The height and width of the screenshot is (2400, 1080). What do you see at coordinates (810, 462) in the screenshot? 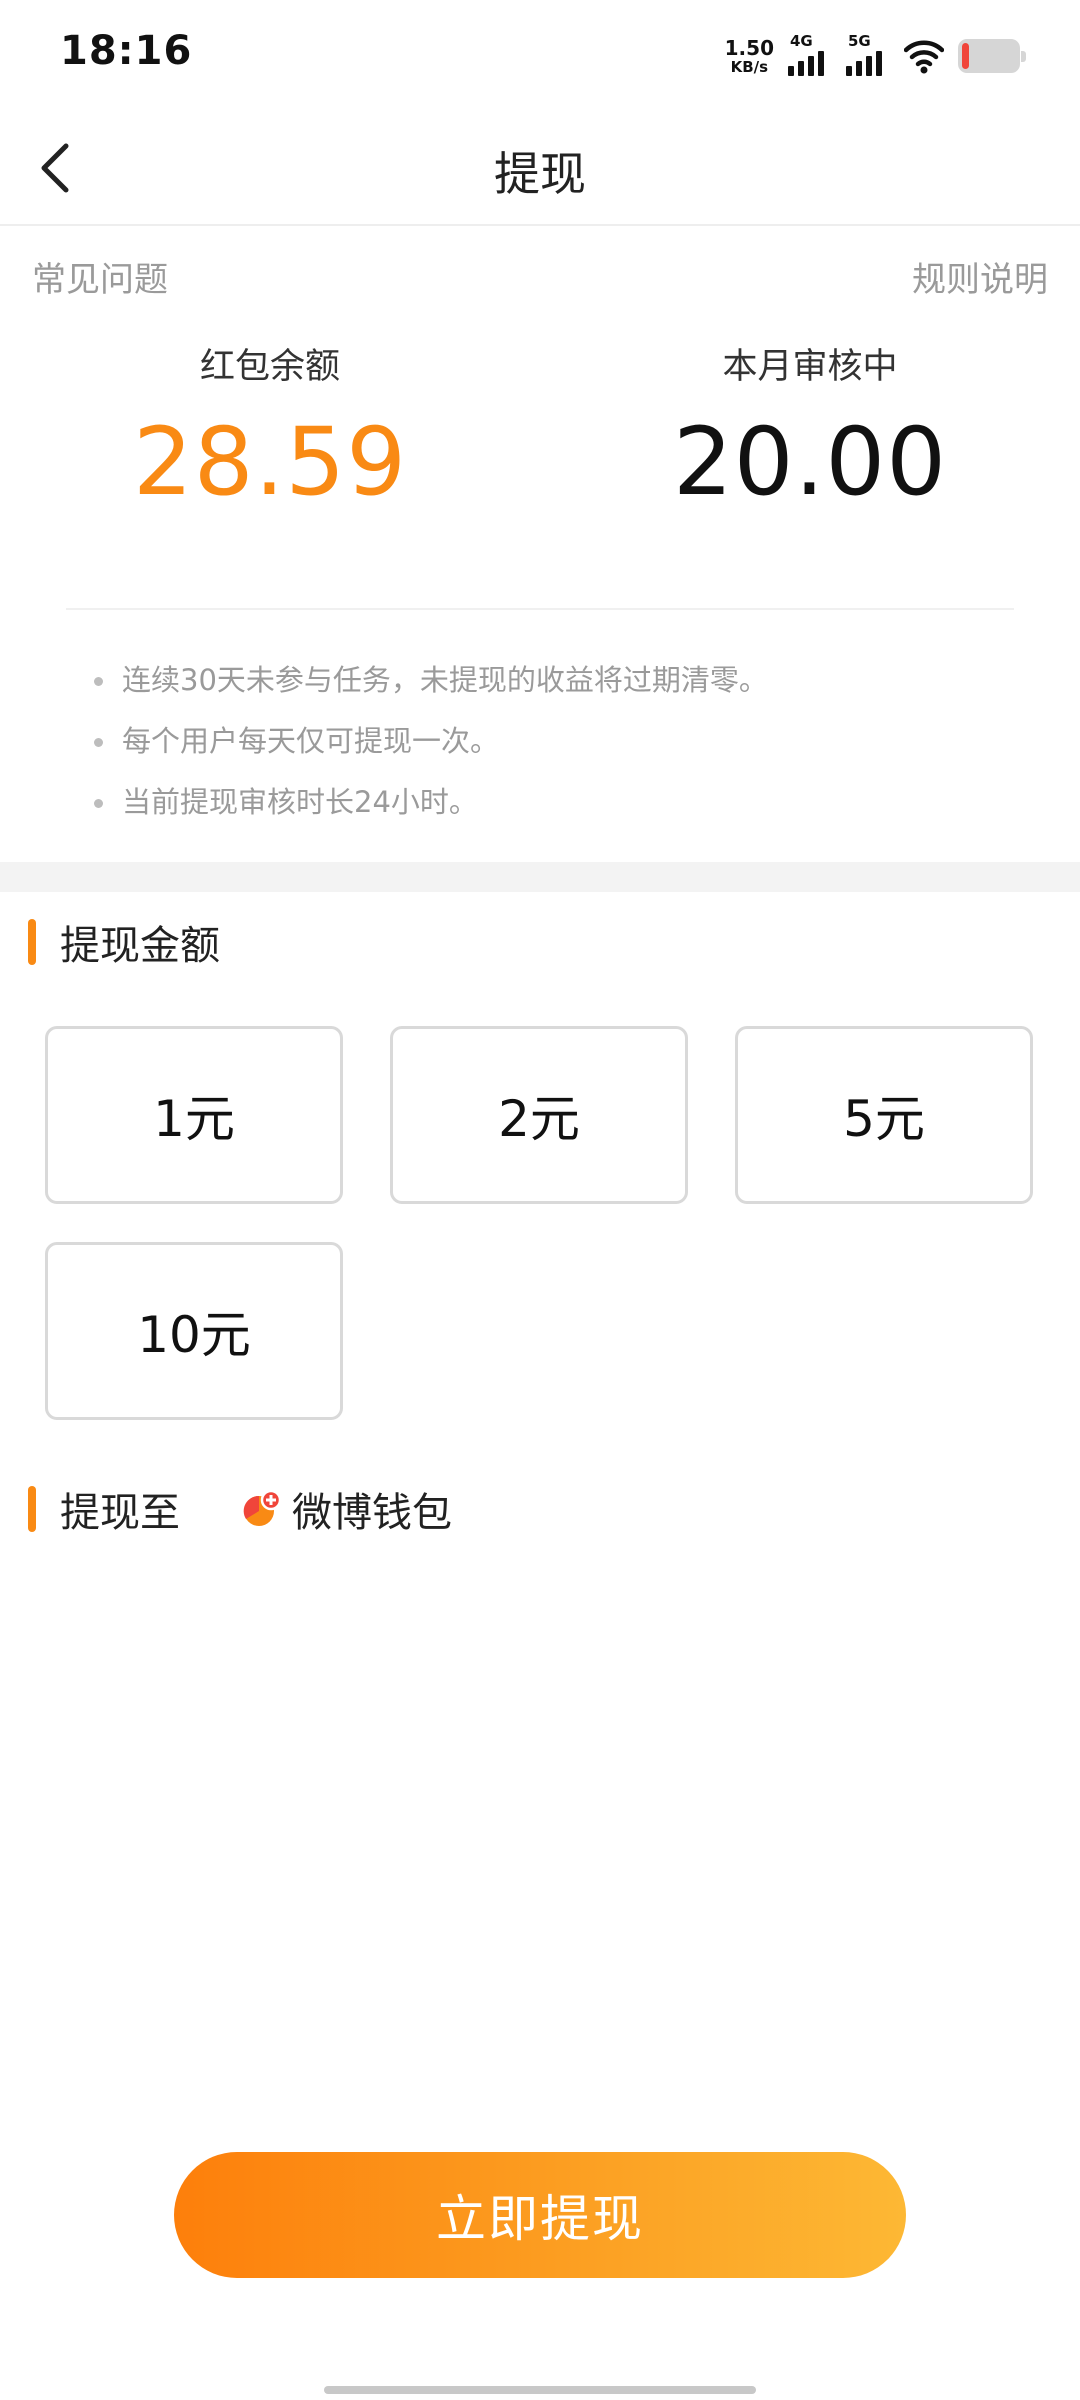
I see `reviewing-amount-value: 20.00` at bounding box center [810, 462].